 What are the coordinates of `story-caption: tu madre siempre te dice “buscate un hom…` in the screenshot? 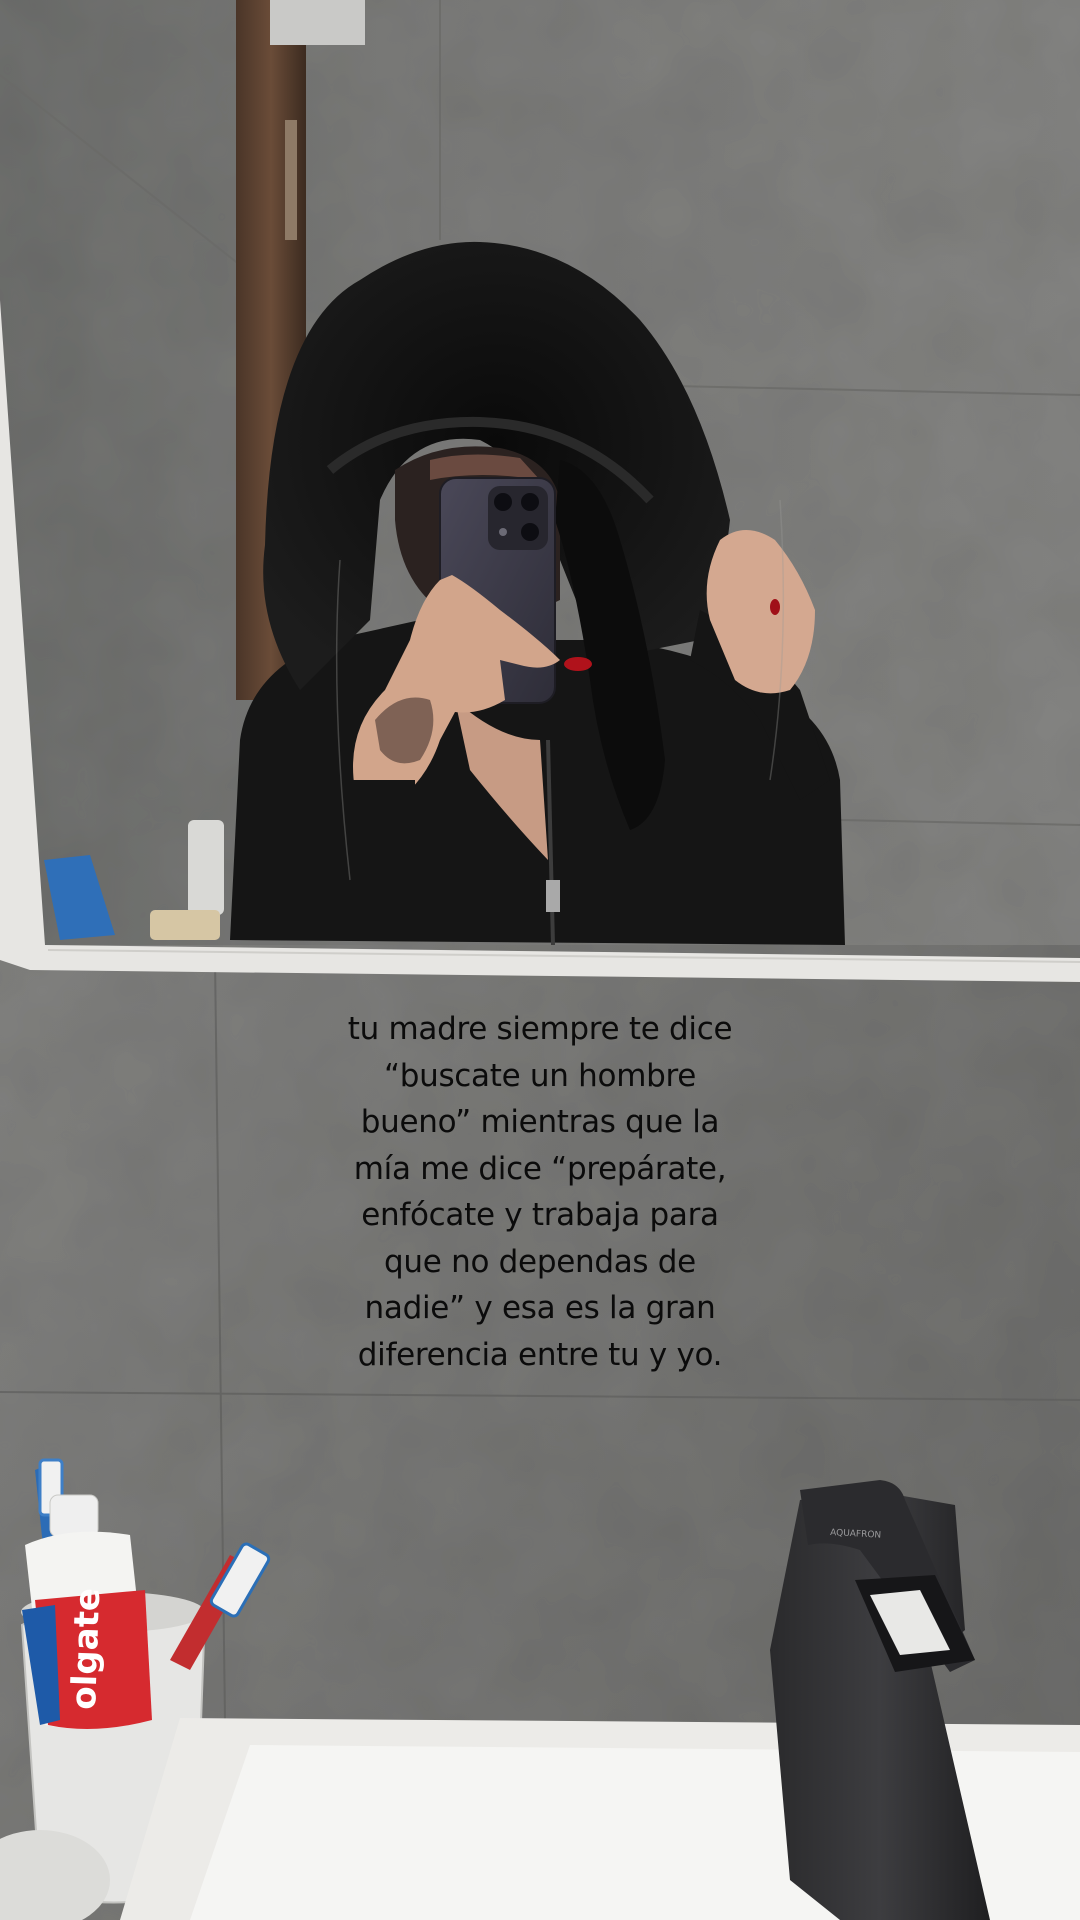 It's located at (540, 1192).